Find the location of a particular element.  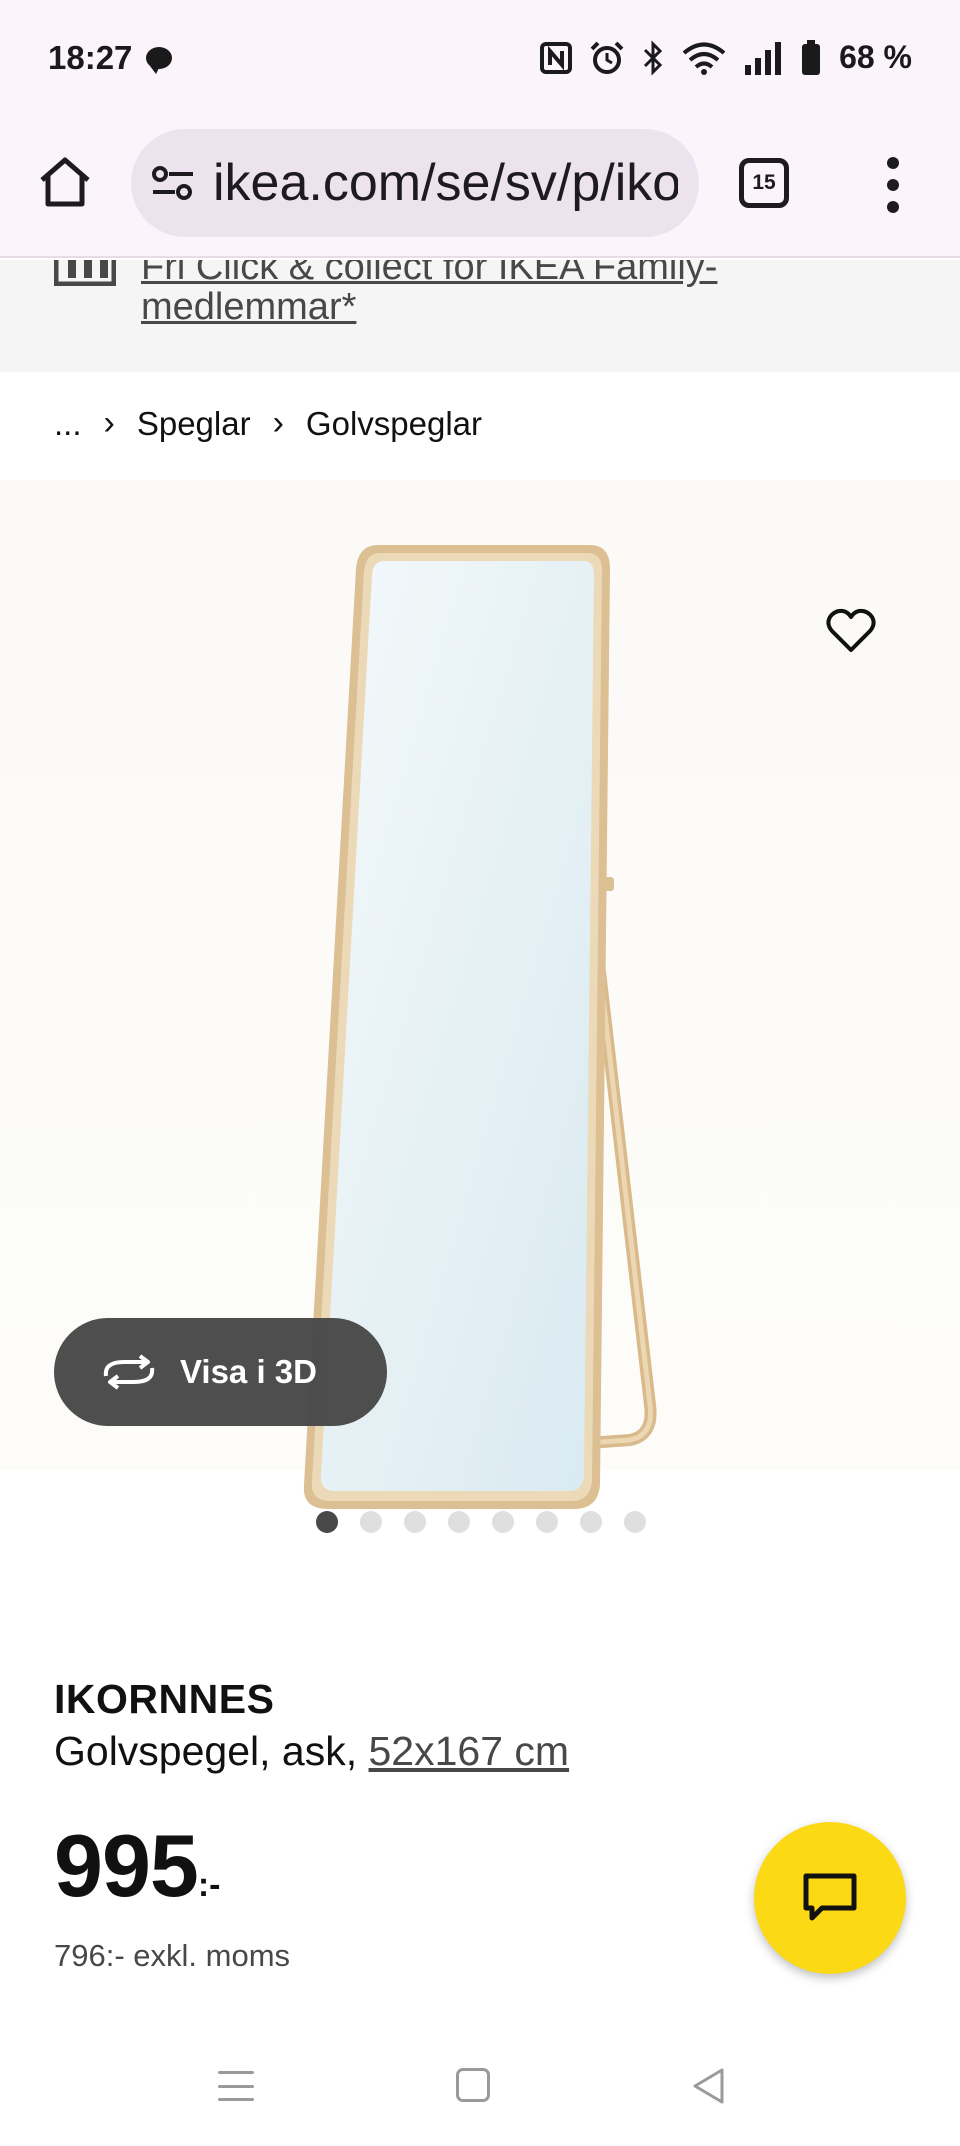

price-excl-vat: 796:- exkl. moms is located at coordinates (172, 1955).